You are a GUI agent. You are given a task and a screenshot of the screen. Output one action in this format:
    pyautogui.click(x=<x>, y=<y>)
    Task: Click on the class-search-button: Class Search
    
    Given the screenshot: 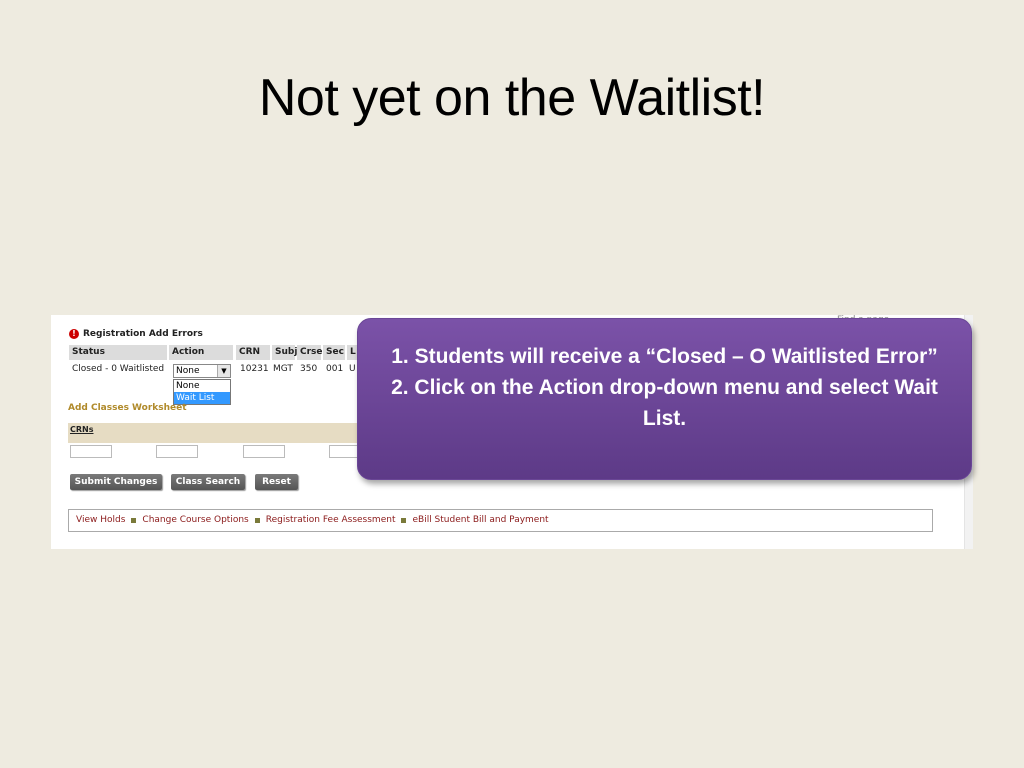 What is the action you would take?
    pyautogui.click(x=208, y=482)
    